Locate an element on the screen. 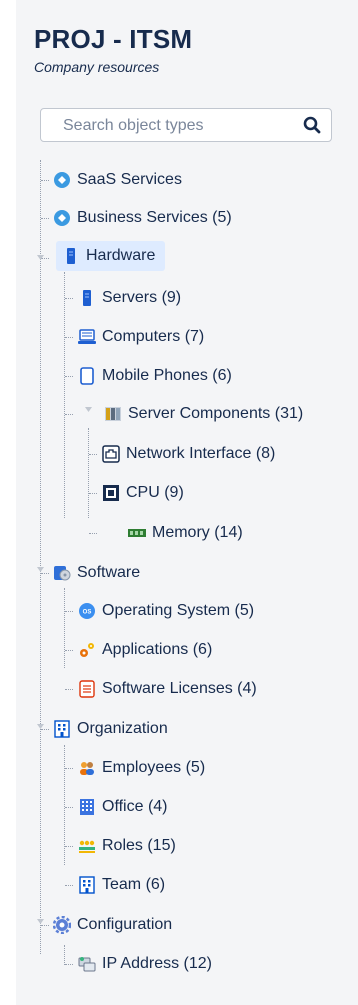 The height and width of the screenshot is (1005, 358). tree-item-roles: Roles (15) is located at coordinates (127, 846).